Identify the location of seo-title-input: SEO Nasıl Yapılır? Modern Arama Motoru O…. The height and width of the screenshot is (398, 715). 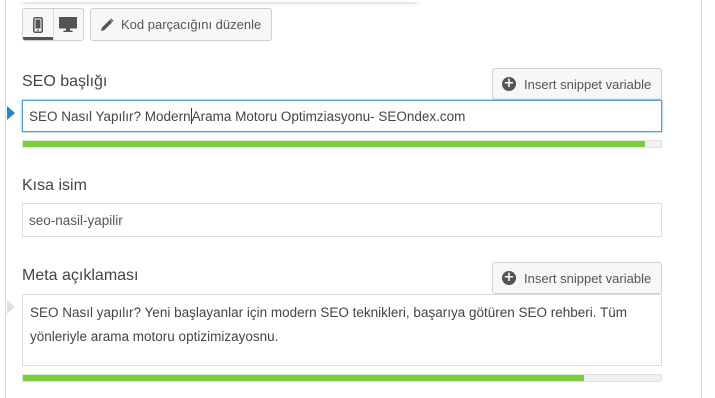
(342, 116).